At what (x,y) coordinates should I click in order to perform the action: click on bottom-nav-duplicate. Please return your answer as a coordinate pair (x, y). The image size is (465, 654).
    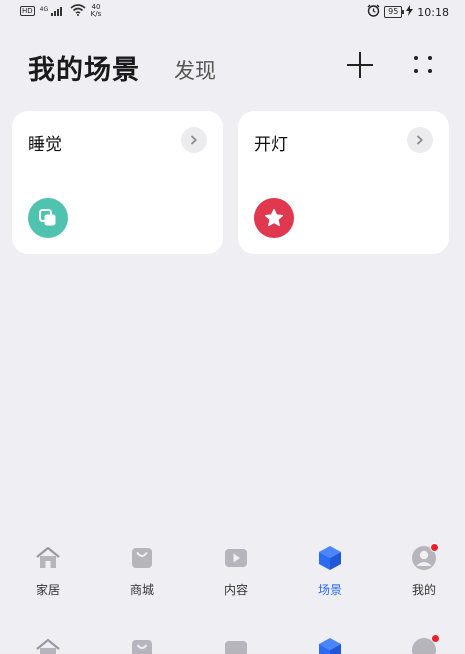
    Looking at the image, I should click on (232, 644).